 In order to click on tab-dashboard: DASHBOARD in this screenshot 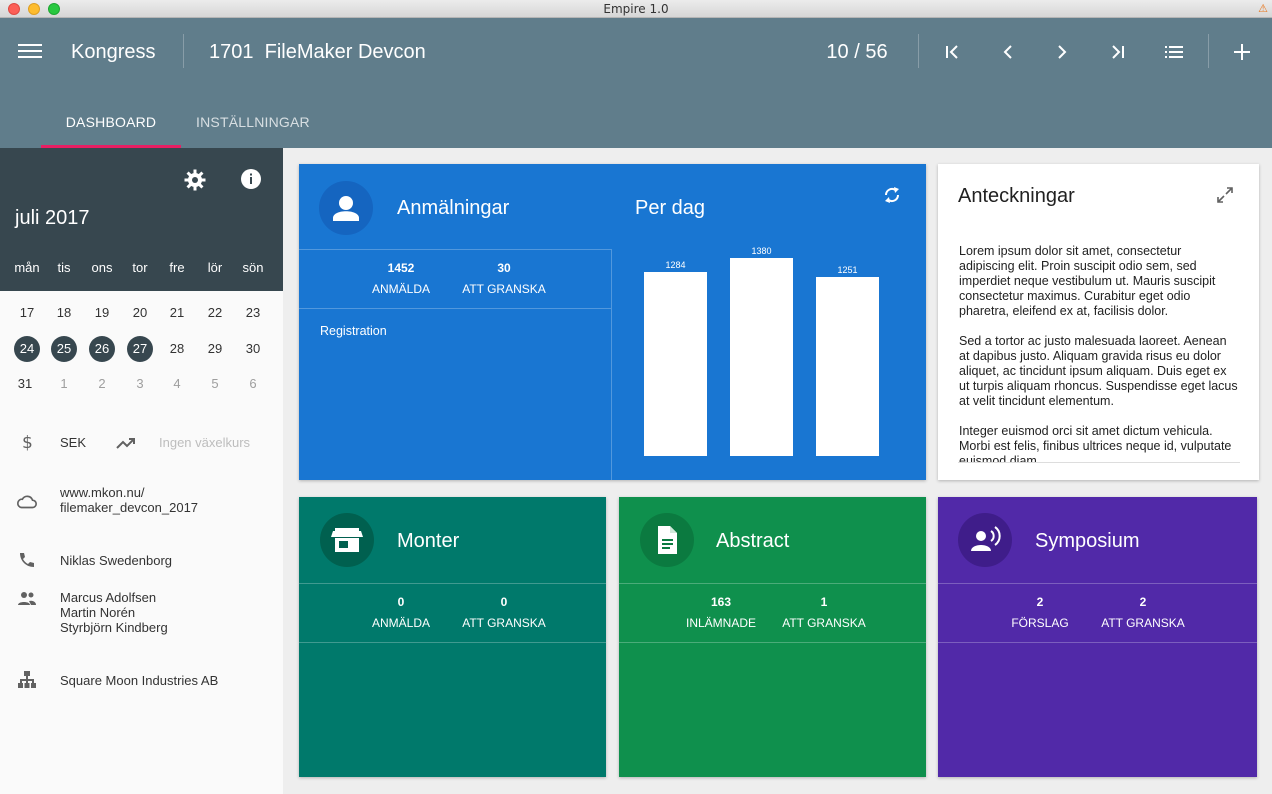, I will do `click(111, 122)`.